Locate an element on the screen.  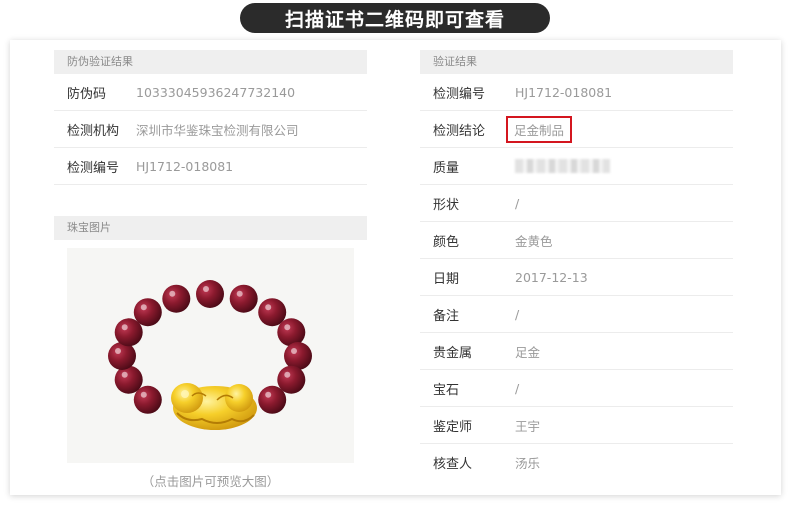
label-reviewer: 核查人 is located at coordinates (453, 464).